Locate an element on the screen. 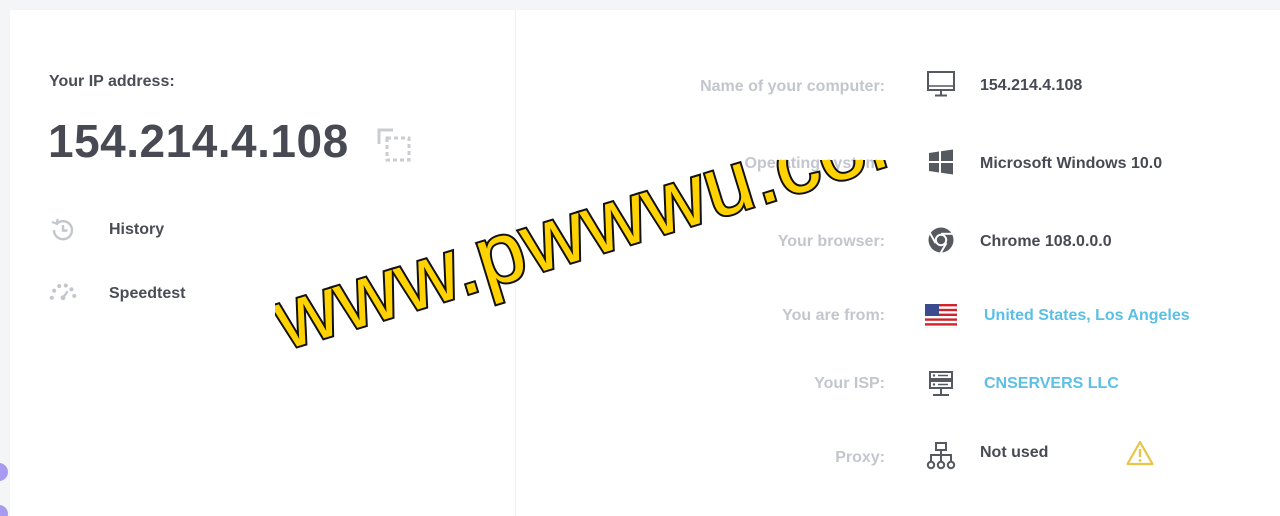 This screenshot has width=1280, height=516. network-icon is located at coordinates (941, 456).